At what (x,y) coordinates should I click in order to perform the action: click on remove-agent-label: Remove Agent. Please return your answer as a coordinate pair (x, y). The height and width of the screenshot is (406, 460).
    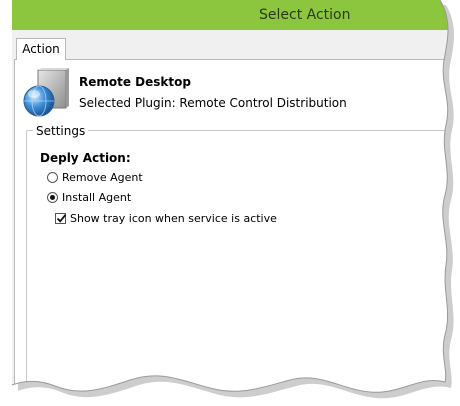
    Looking at the image, I should click on (102, 177).